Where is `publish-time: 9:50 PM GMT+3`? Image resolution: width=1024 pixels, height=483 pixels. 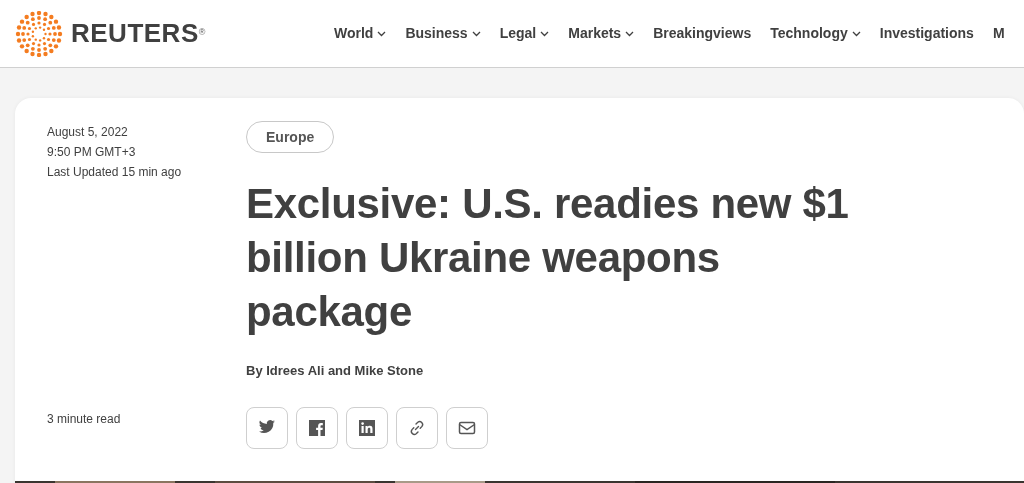
publish-time: 9:50 PM GMT+3 is located at coordinates (92, 152).